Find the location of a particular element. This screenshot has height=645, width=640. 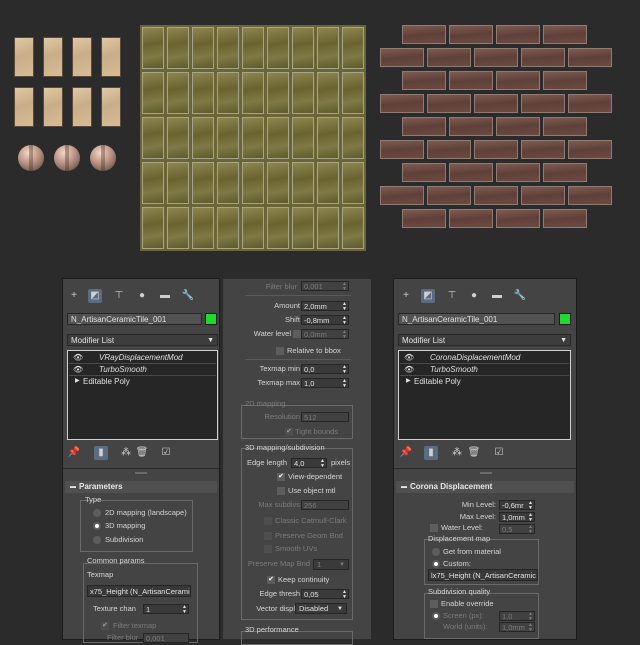

screen-spinner: 1,0 ▲ ▼ is located at coordinates (517, 616).